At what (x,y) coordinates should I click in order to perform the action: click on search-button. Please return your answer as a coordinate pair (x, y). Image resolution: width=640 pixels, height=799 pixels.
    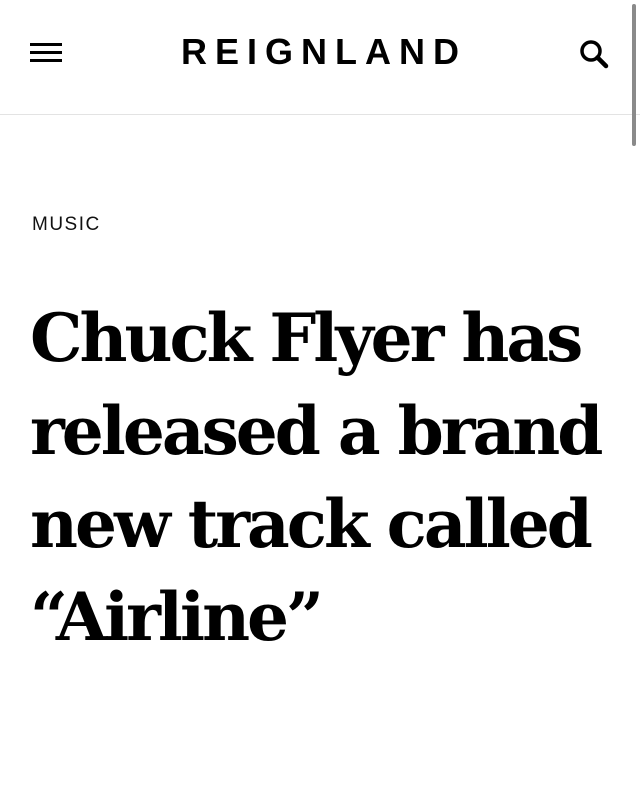
    Looking at the image, I should click on (594, 54).